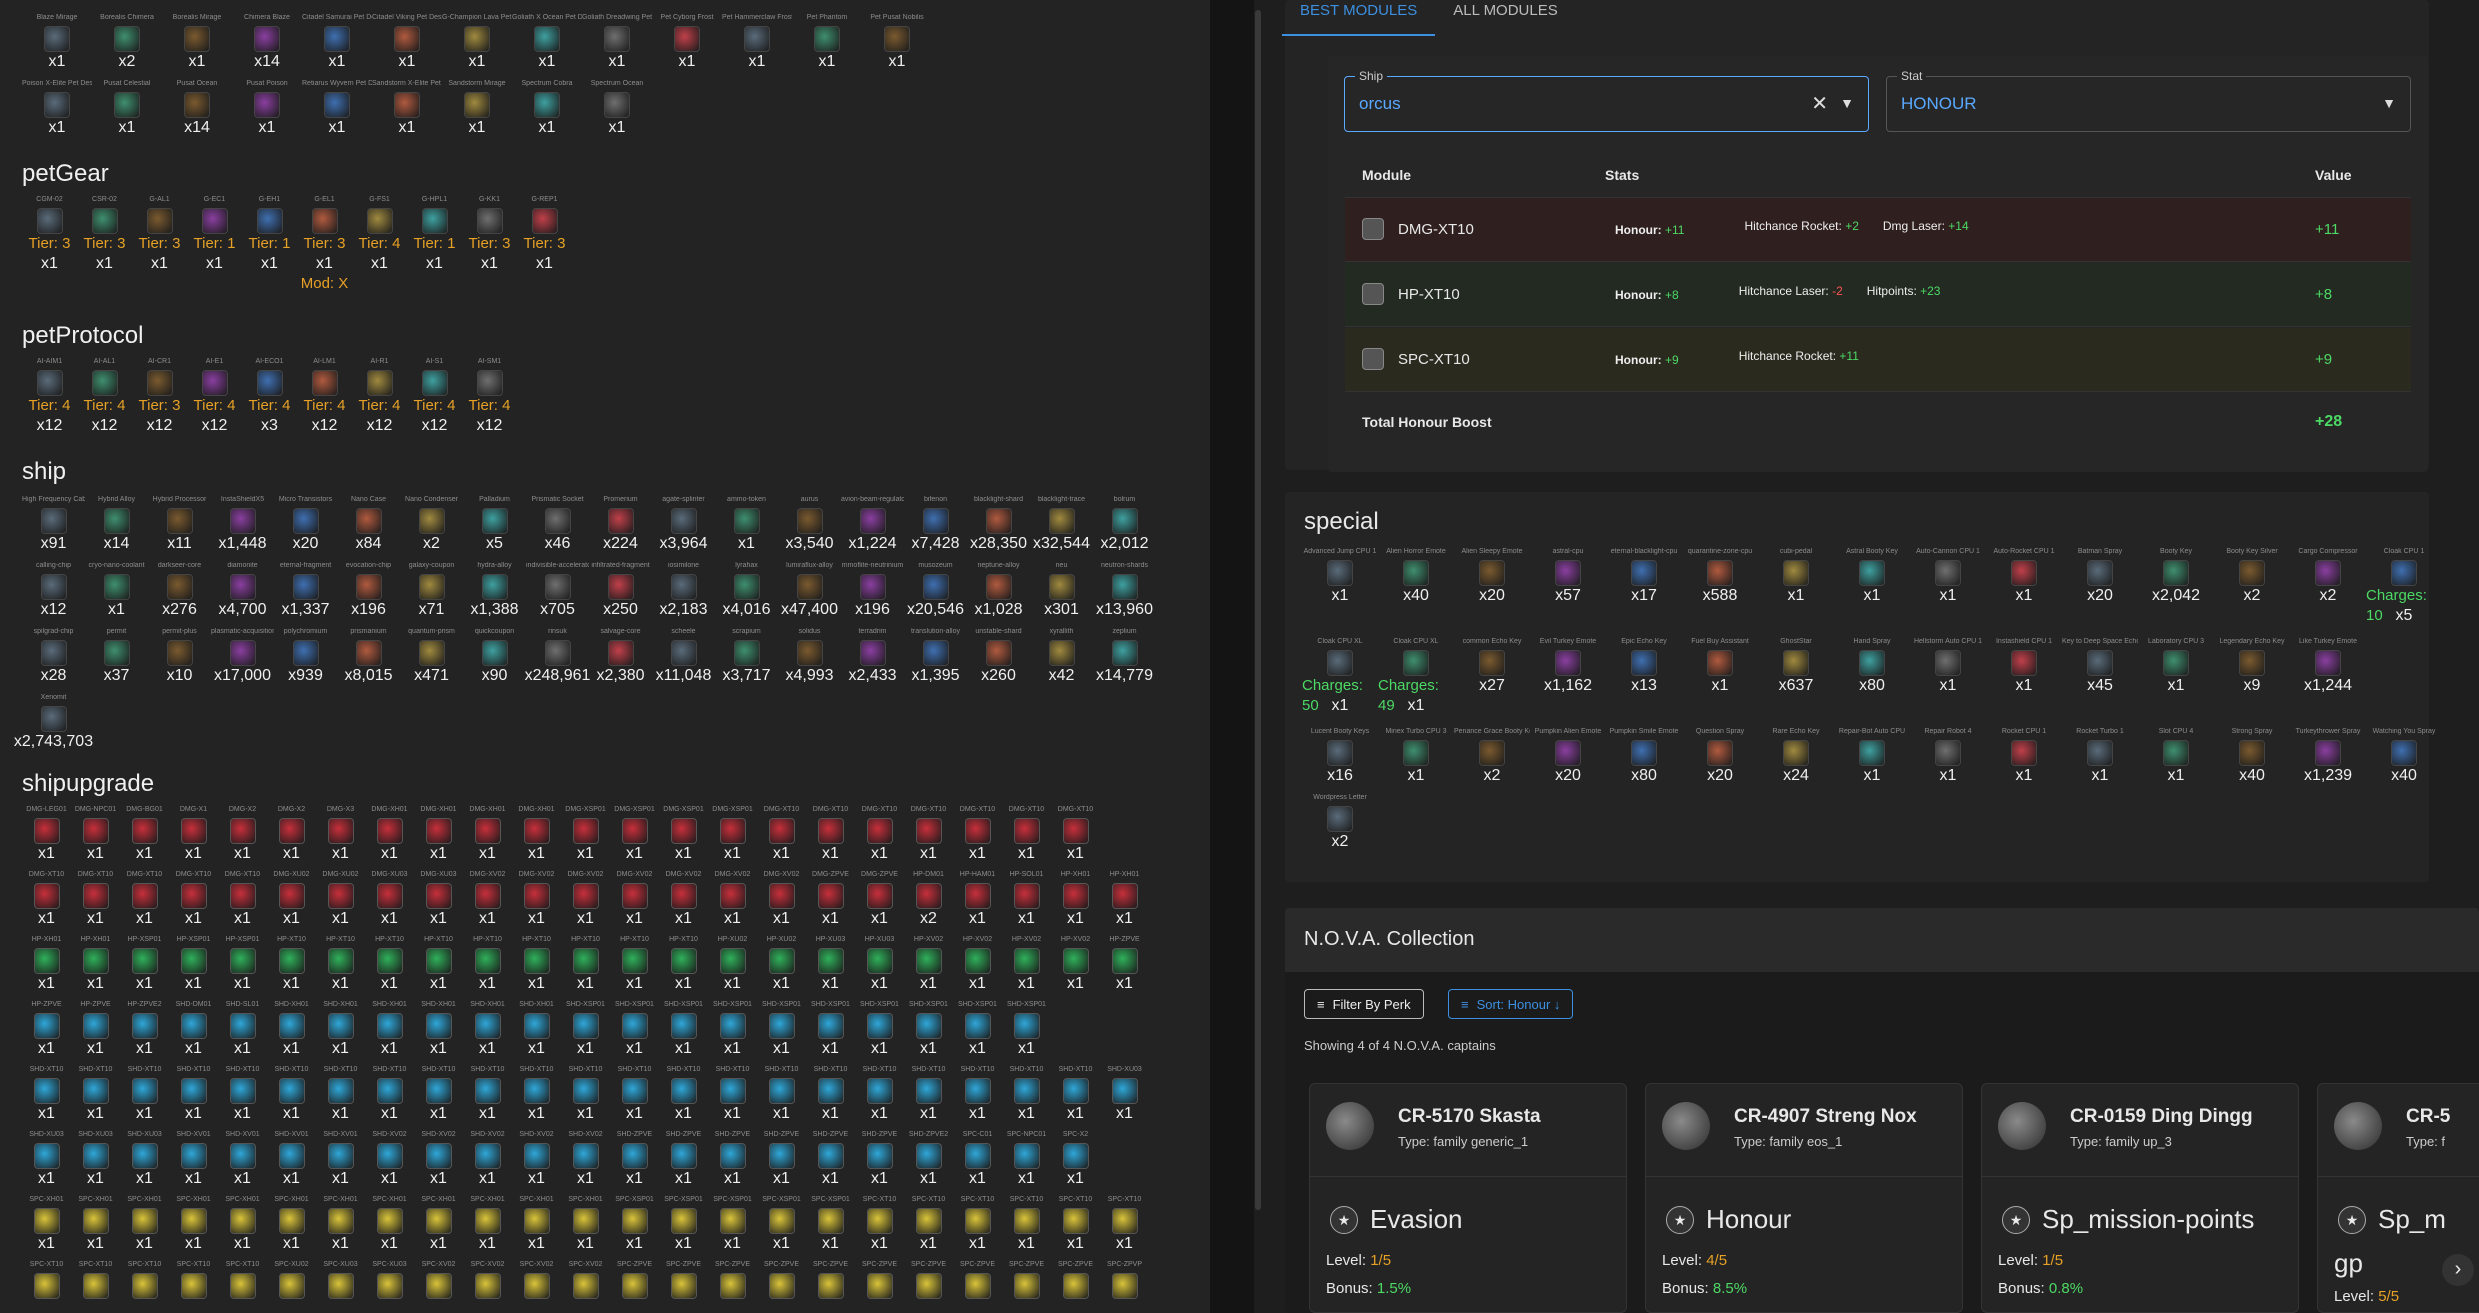 The height and width of the screenshot is (1313, 2479). I want to click on inventory-item: Hellstorm Auto CPU 1 x1, so click(1948, 677).